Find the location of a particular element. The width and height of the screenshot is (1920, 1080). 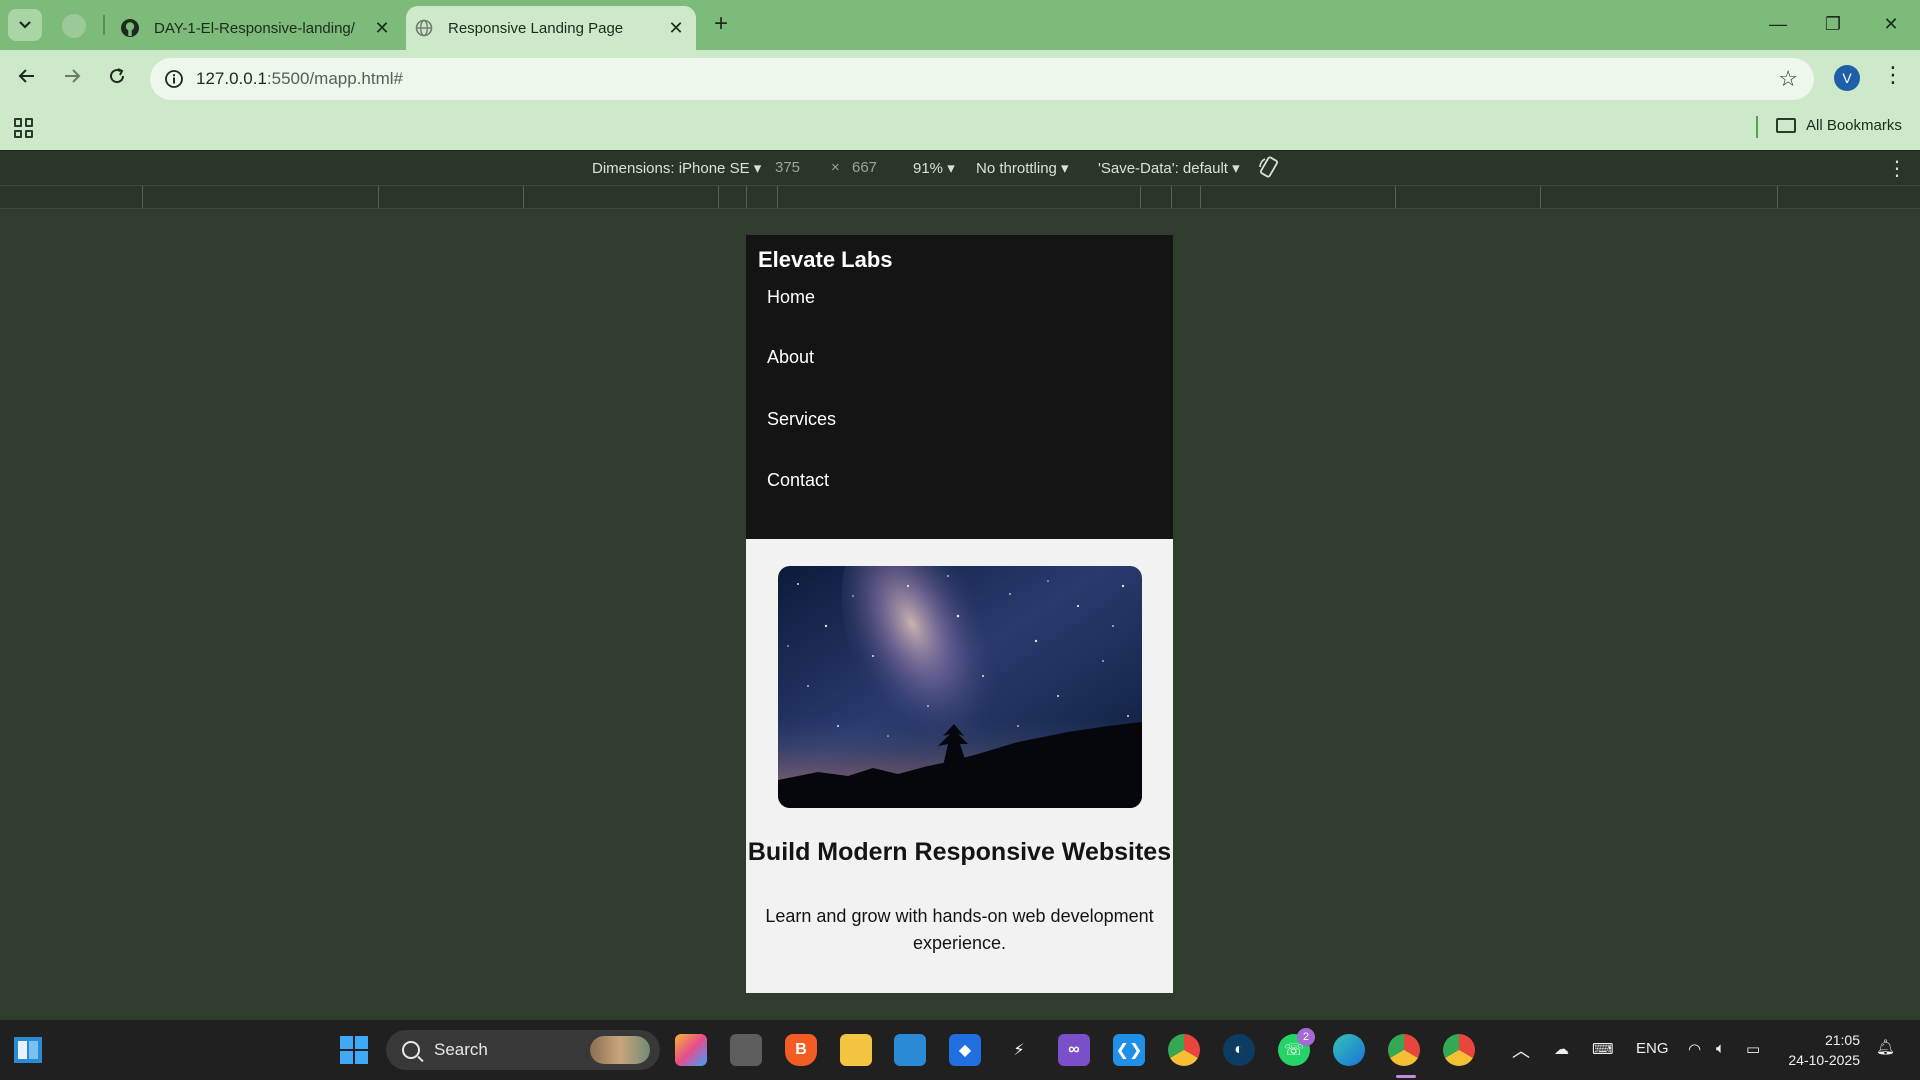

nav-link-about: About is located at coordinates (790, 357).